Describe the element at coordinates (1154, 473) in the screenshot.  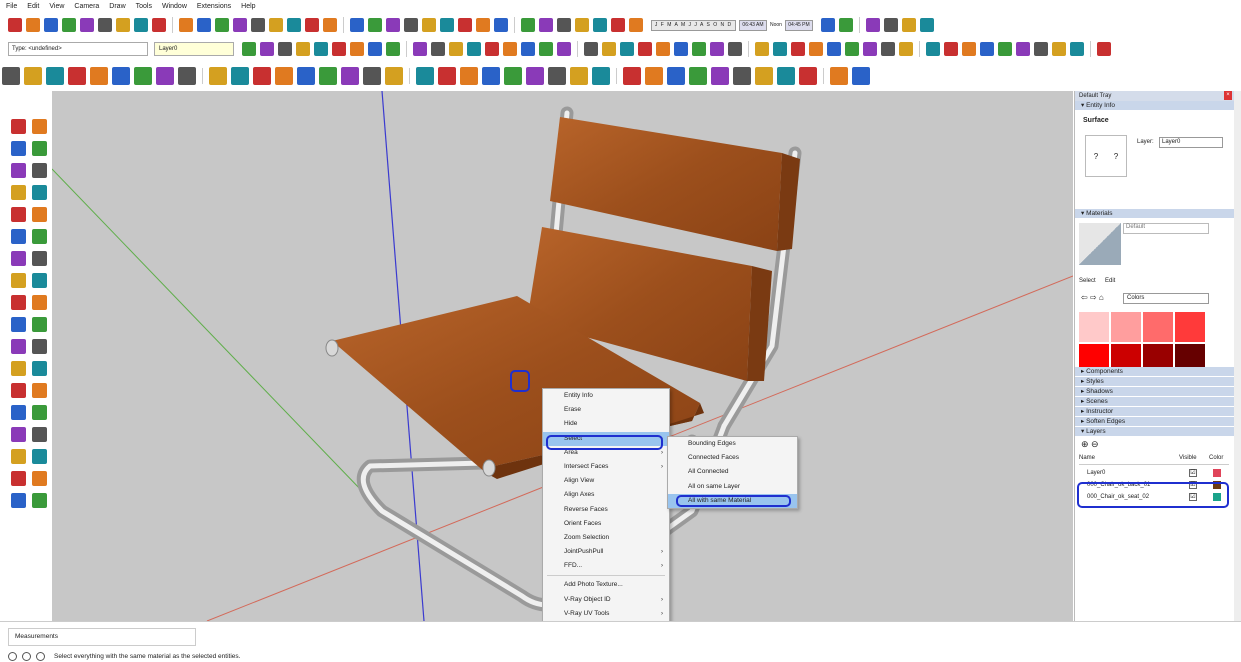
I see `layer-row: Layer0 ☑` at that location.